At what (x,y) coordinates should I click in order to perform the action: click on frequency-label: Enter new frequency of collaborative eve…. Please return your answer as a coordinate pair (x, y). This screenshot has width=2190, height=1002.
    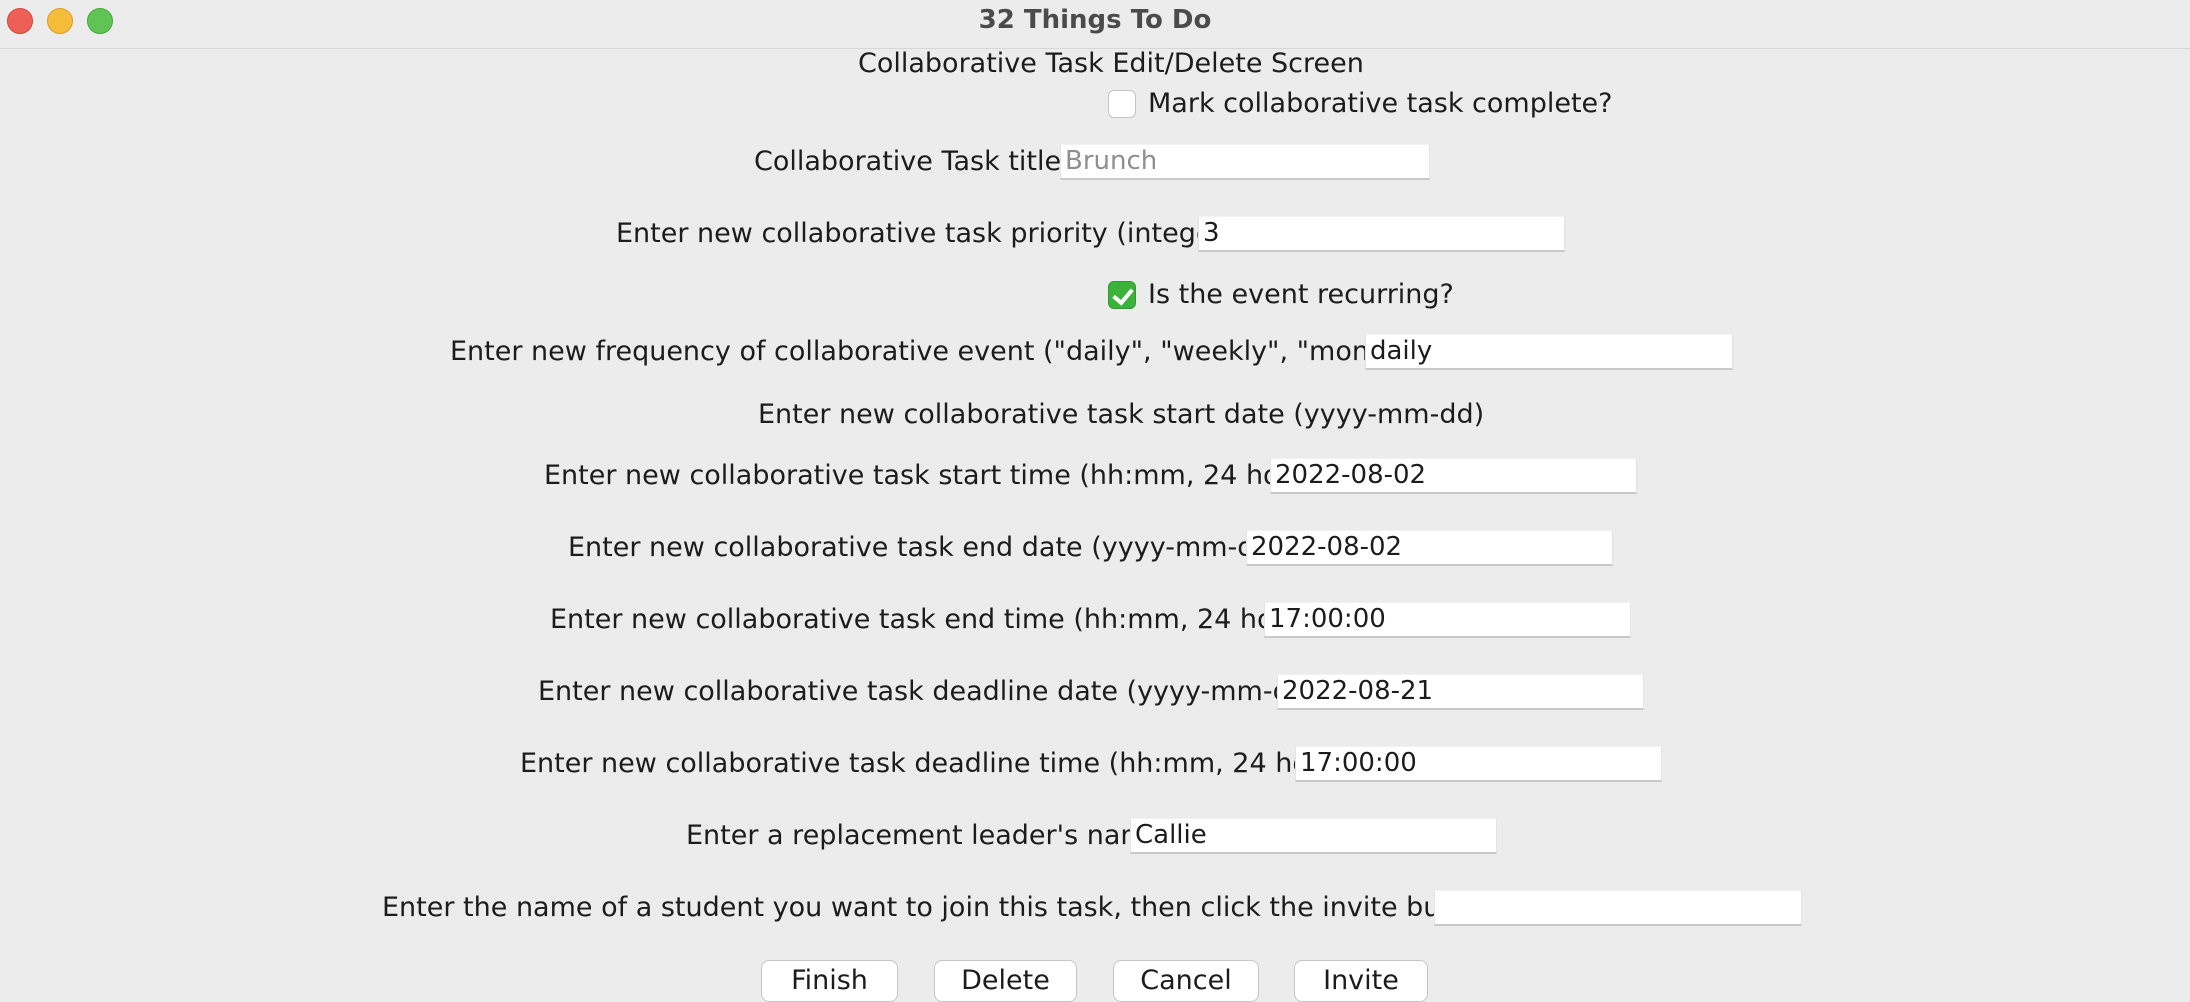
    Looking at the image, I should click on (947, 351).